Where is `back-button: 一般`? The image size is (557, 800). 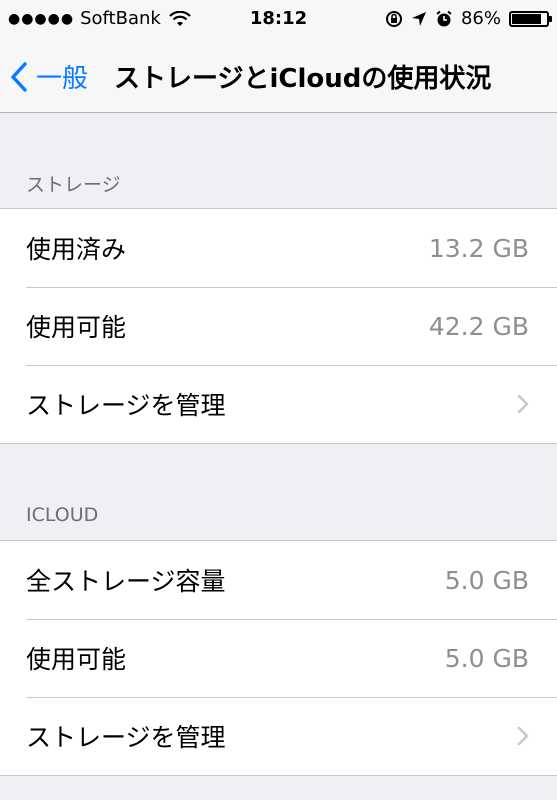
back-button: 一般 is located at coordinates (49, 76).